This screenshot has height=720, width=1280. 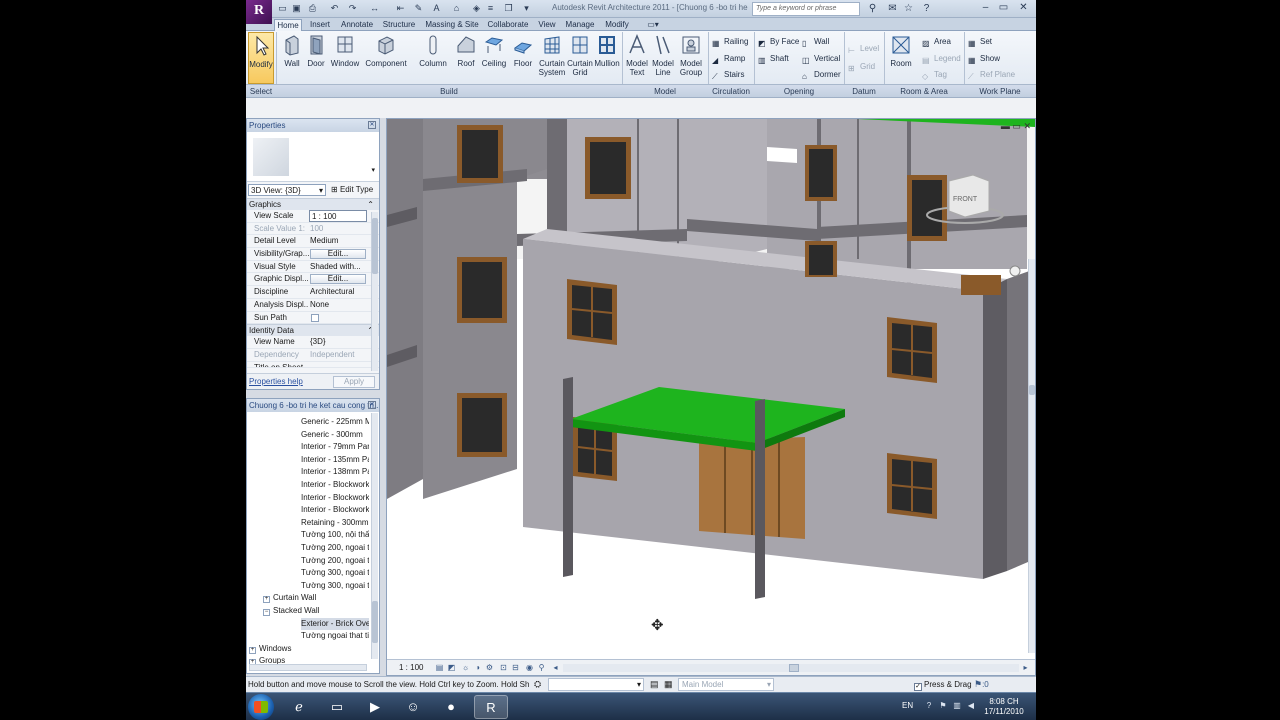 I want to click on application-menu-button: R, so click(x=259, y=12).